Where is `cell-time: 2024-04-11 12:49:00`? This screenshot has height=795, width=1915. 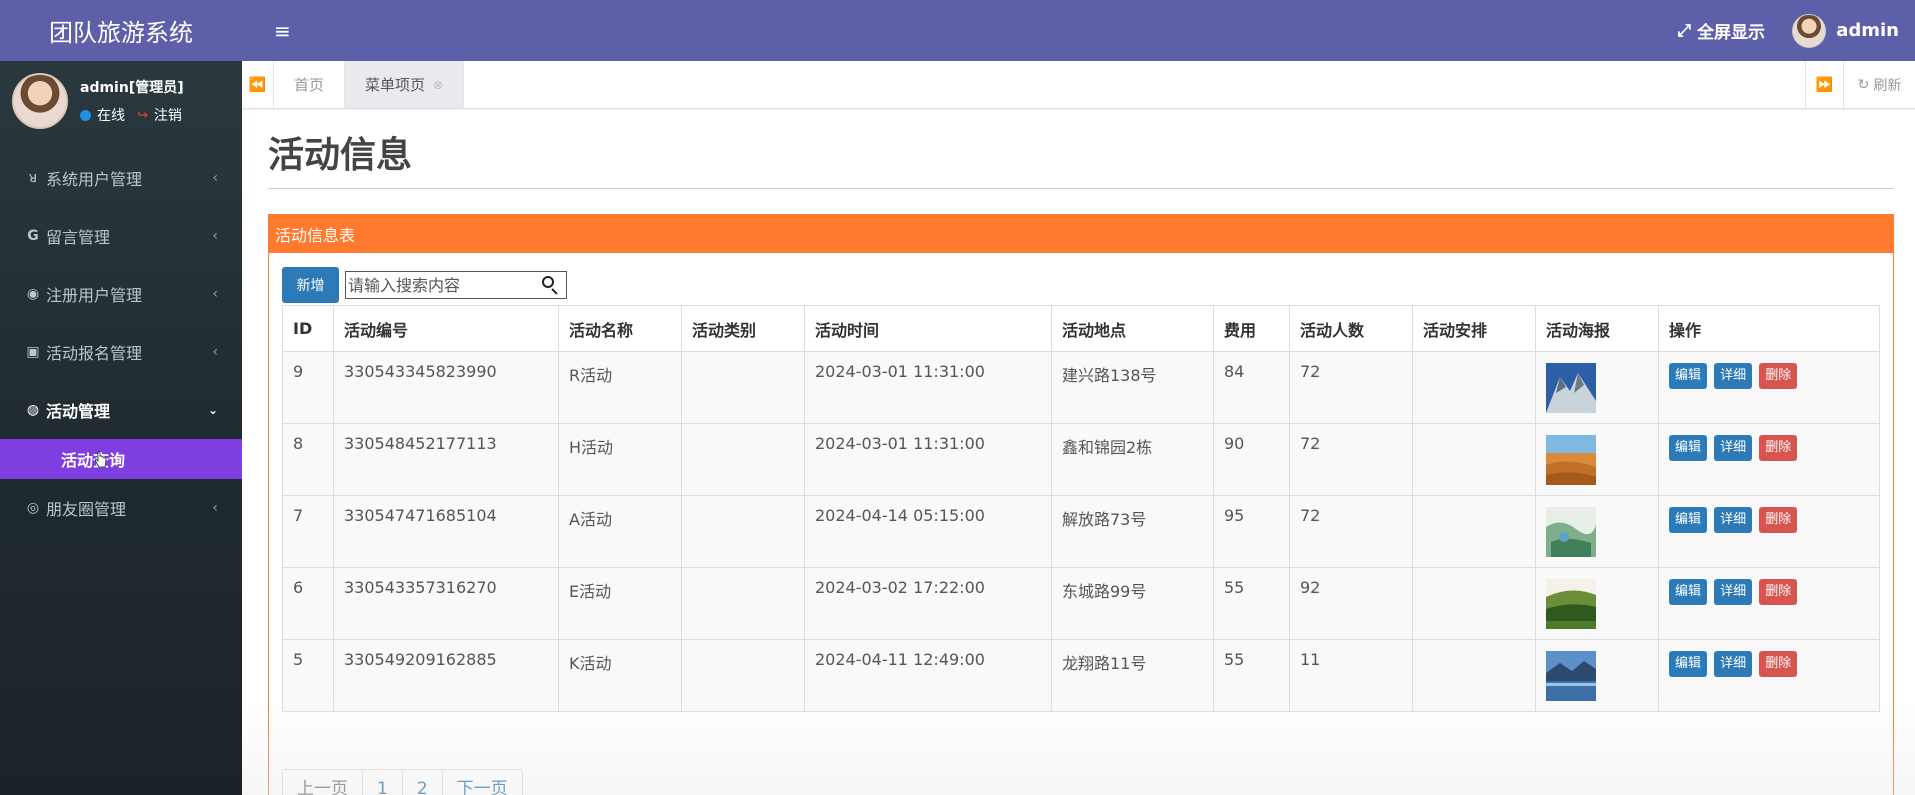 cell-time: 2024-04-11 12:49:00 is located at coordinates (928, 675).